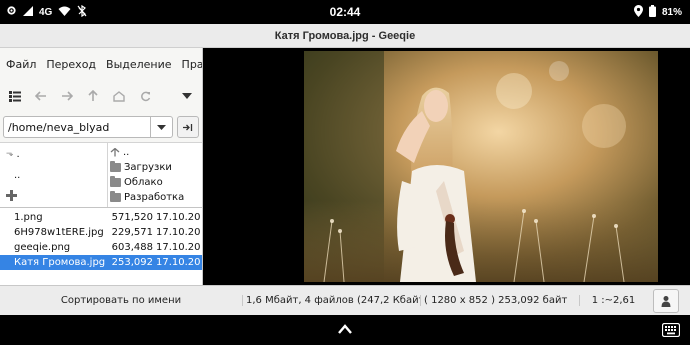 The height and width of the screenshot is (345, 690). What do you see at coordinates (11, 12) in the screenshot?
I see `gear-icon` at bounding box center [11, 12].